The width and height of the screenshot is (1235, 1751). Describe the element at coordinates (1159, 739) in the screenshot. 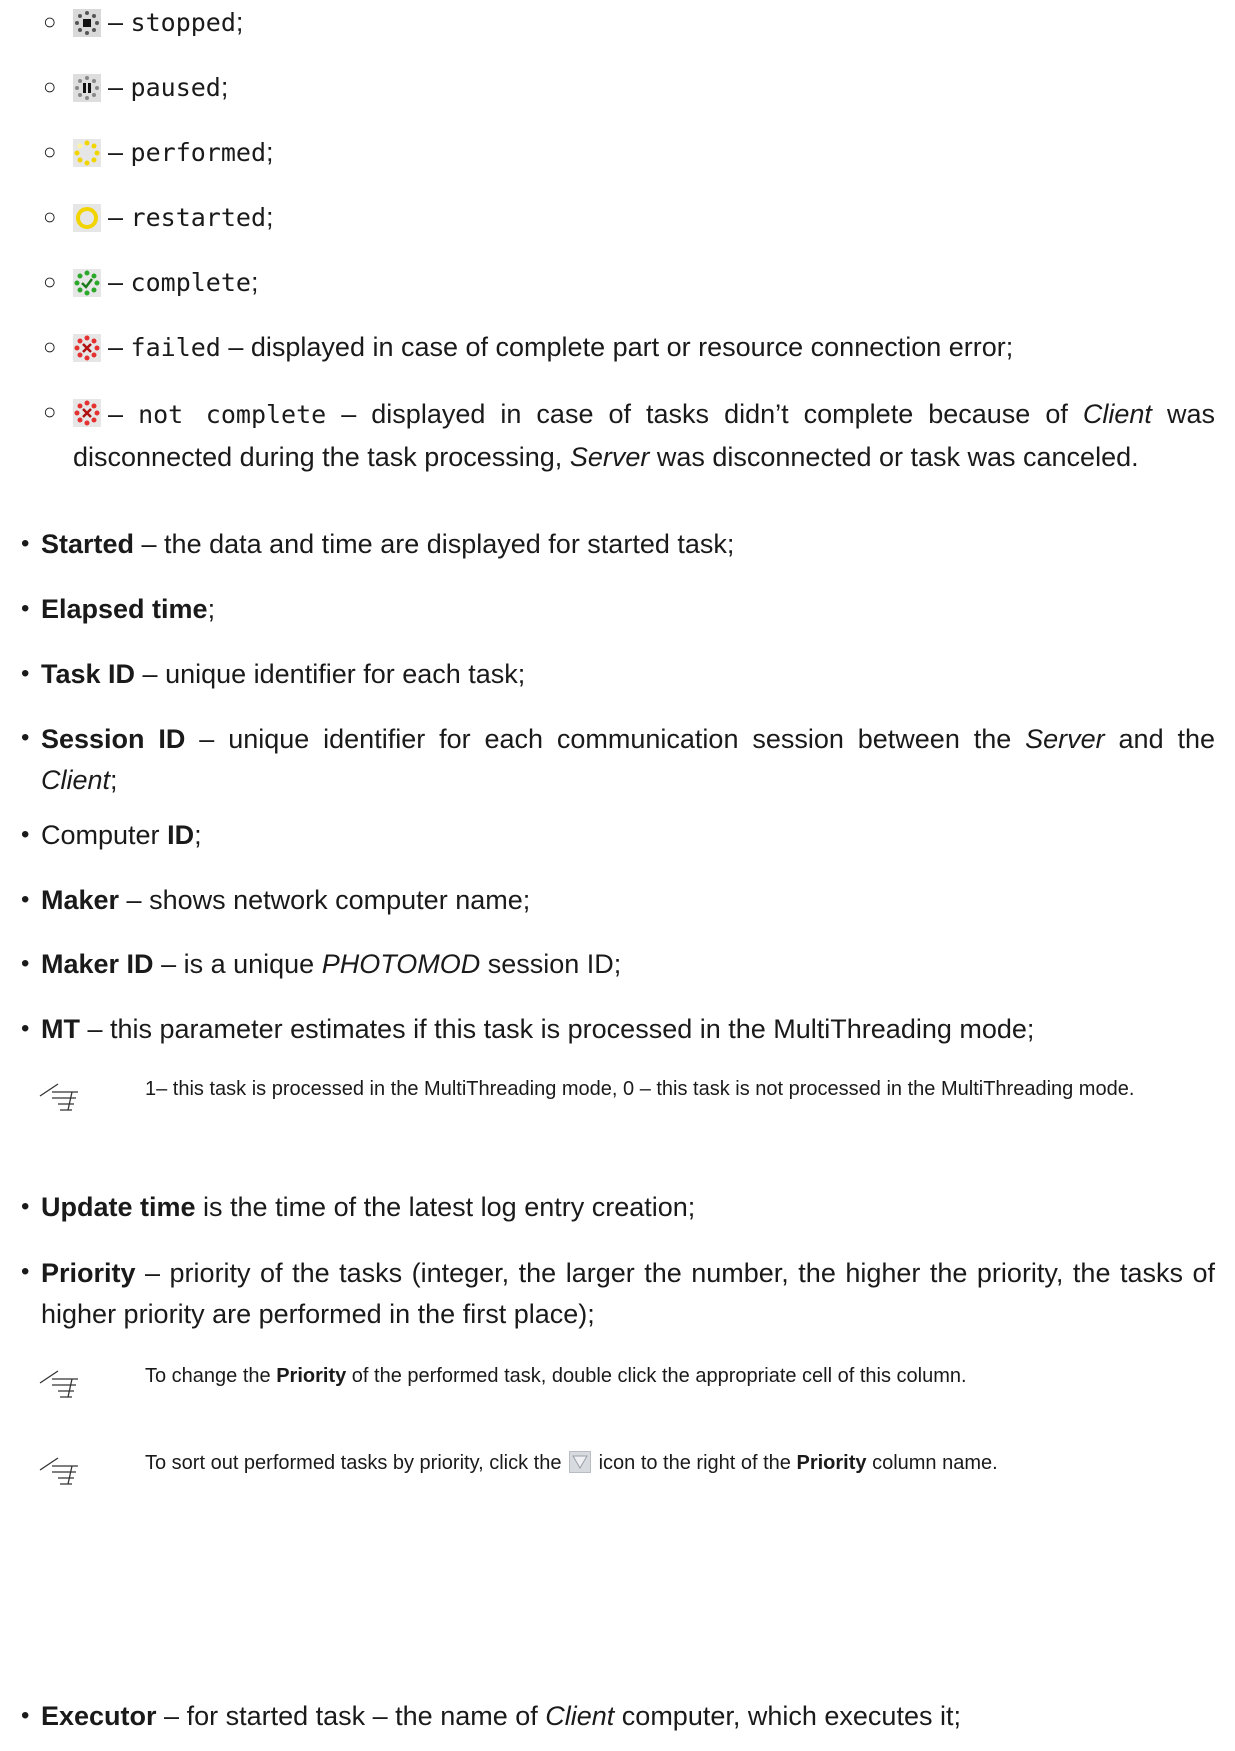

I see `description: and the` at that location.